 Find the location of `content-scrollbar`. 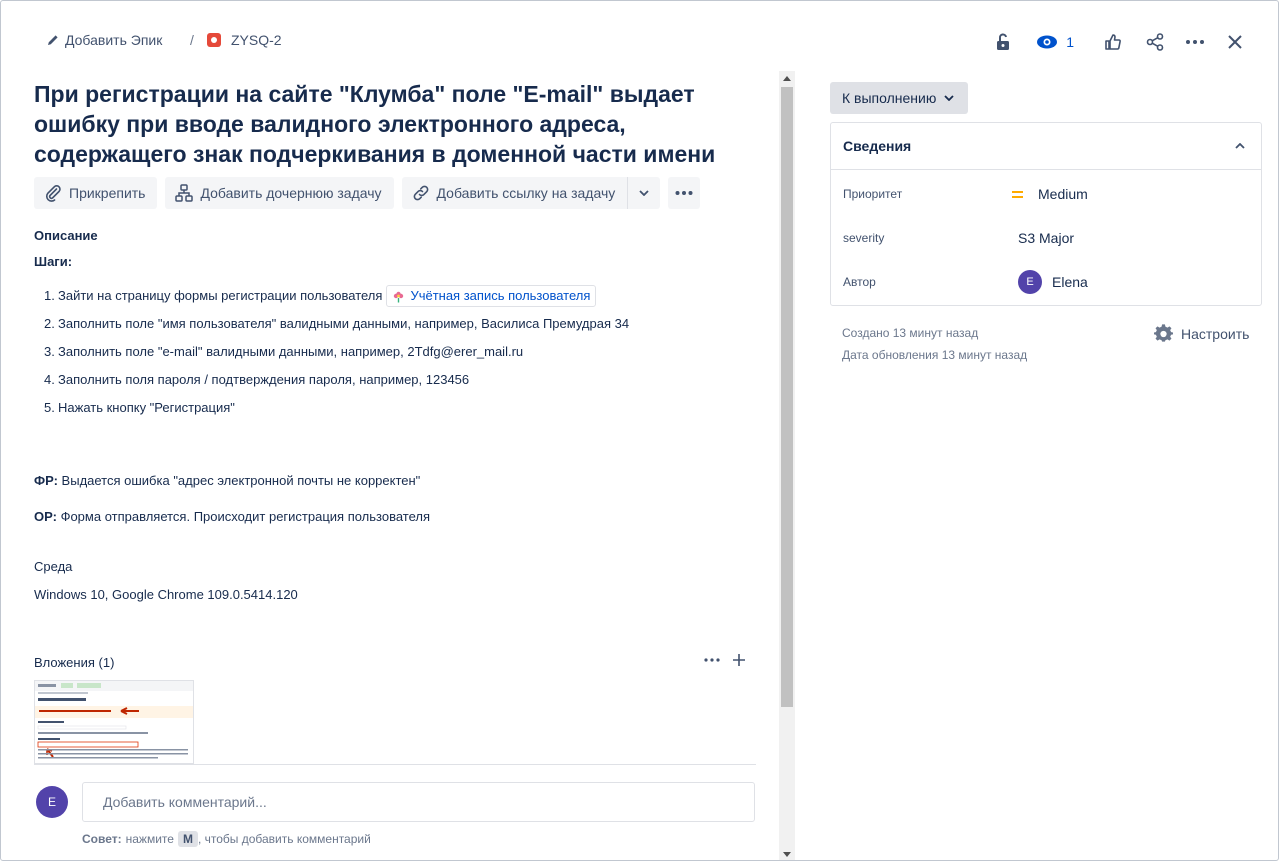

content-scrollbar is located at coordinates (787, 465).